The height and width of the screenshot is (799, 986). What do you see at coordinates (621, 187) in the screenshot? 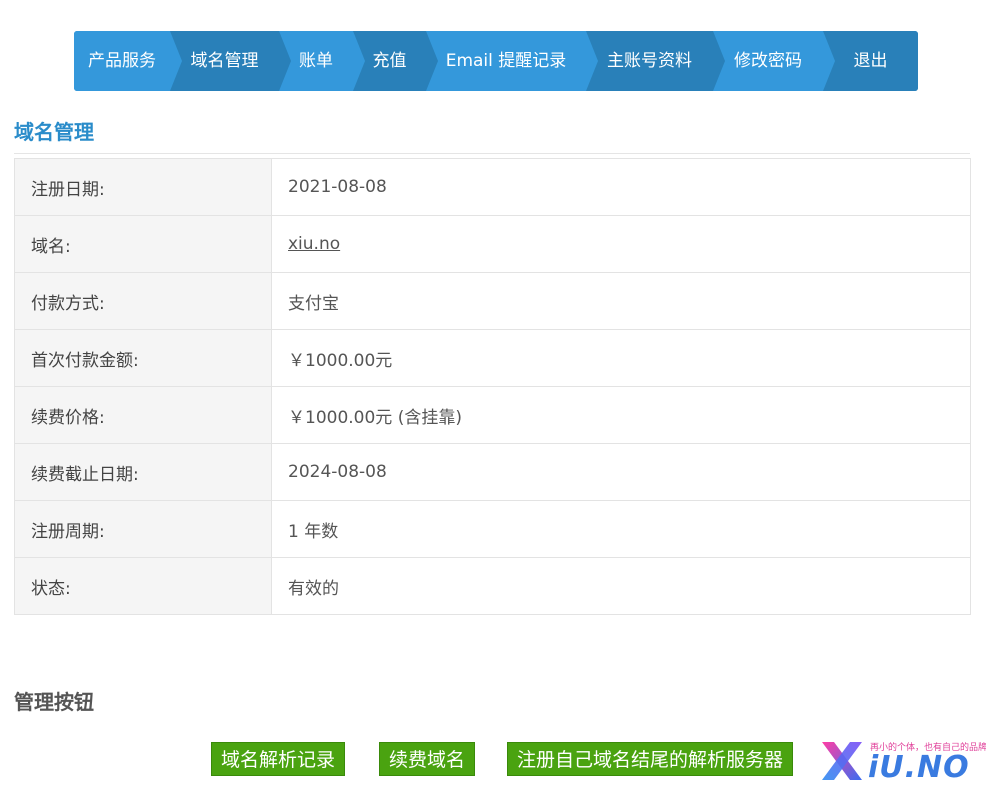
I see `row-value: 2021-08-08` at bounding box center [621, 187].